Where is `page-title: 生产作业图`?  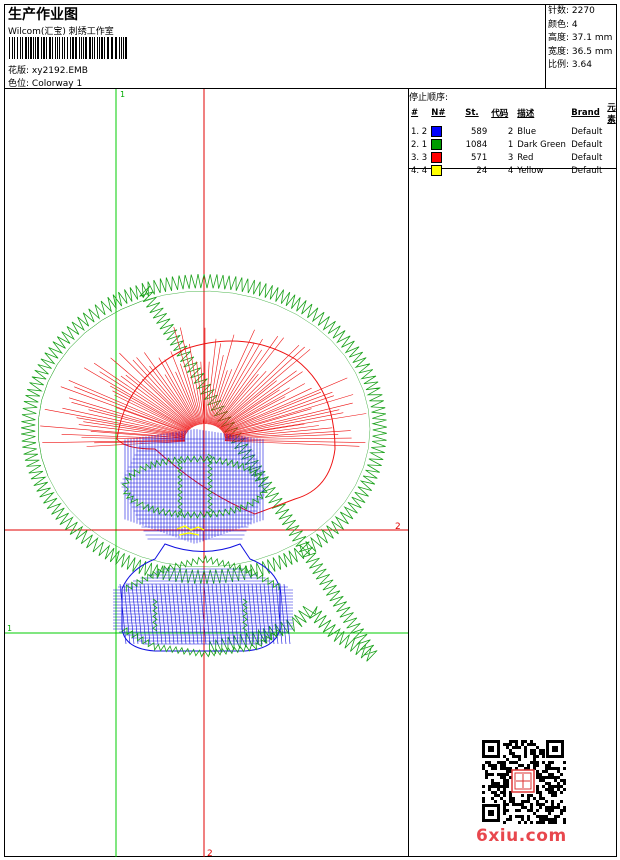
page-title: 生产作业图 is located at coordinates (43, 15).